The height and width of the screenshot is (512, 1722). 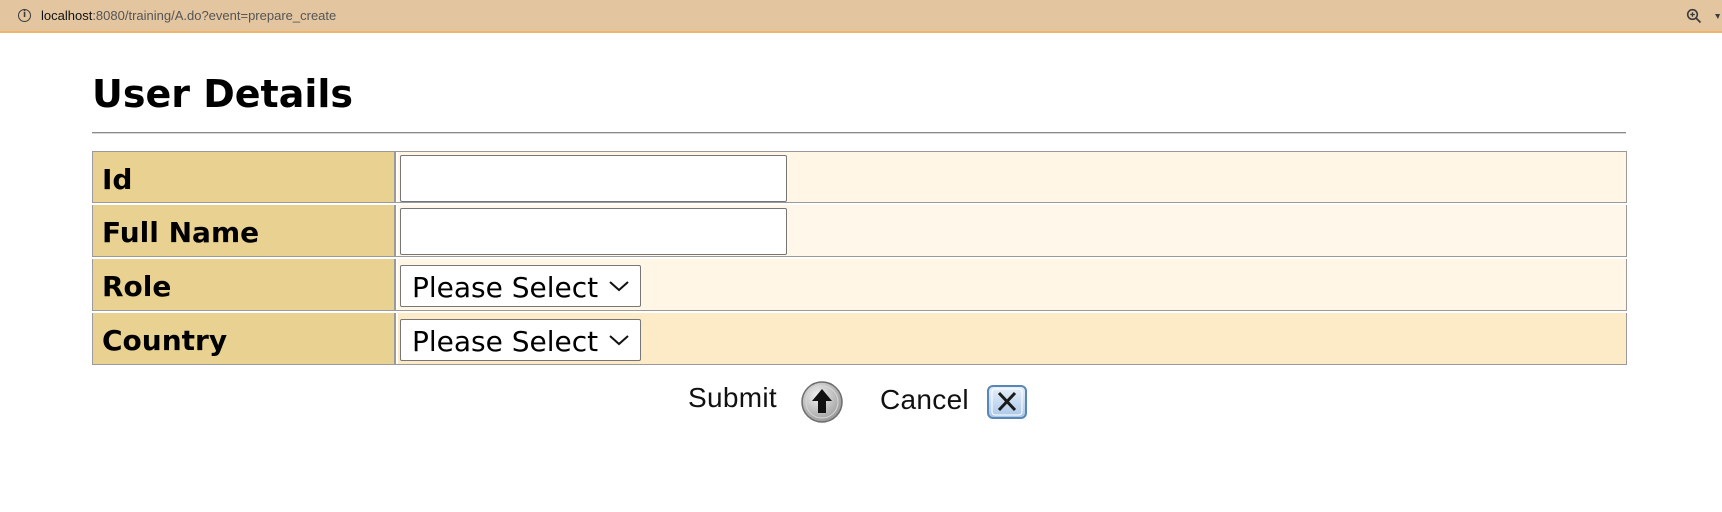 I want to click on page-title: User Details, so click(x=223, y=94).